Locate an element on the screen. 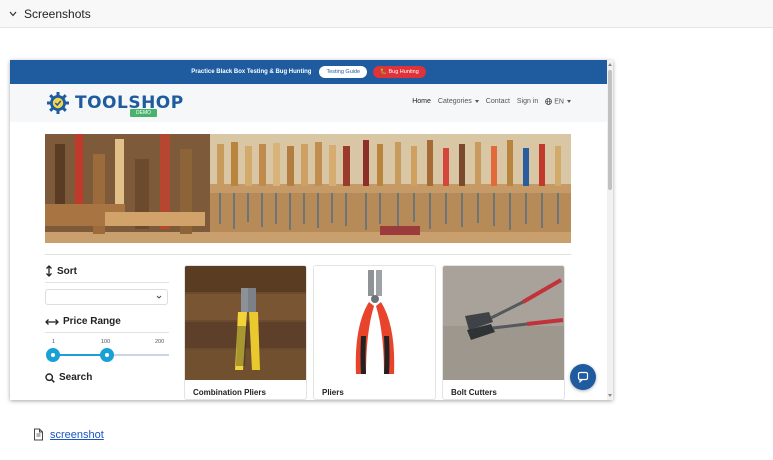  section-title: Screenshots is located at coordinates (57, 13).